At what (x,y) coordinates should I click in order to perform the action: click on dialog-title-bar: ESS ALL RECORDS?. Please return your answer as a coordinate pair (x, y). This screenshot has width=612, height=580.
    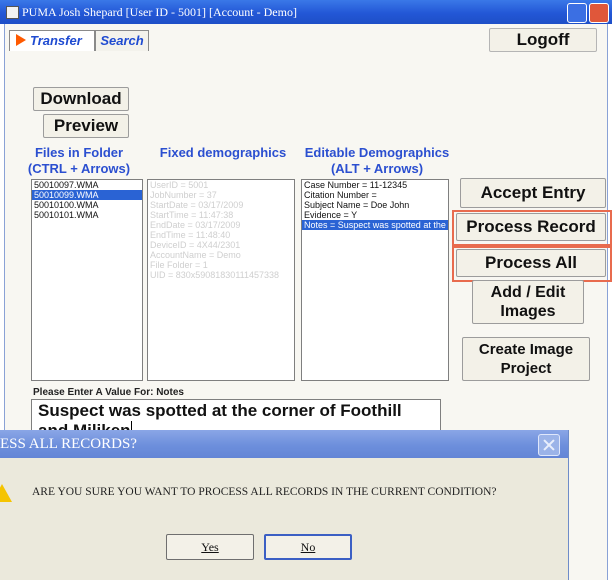
    Looking at the image, I should click on (284, 444).